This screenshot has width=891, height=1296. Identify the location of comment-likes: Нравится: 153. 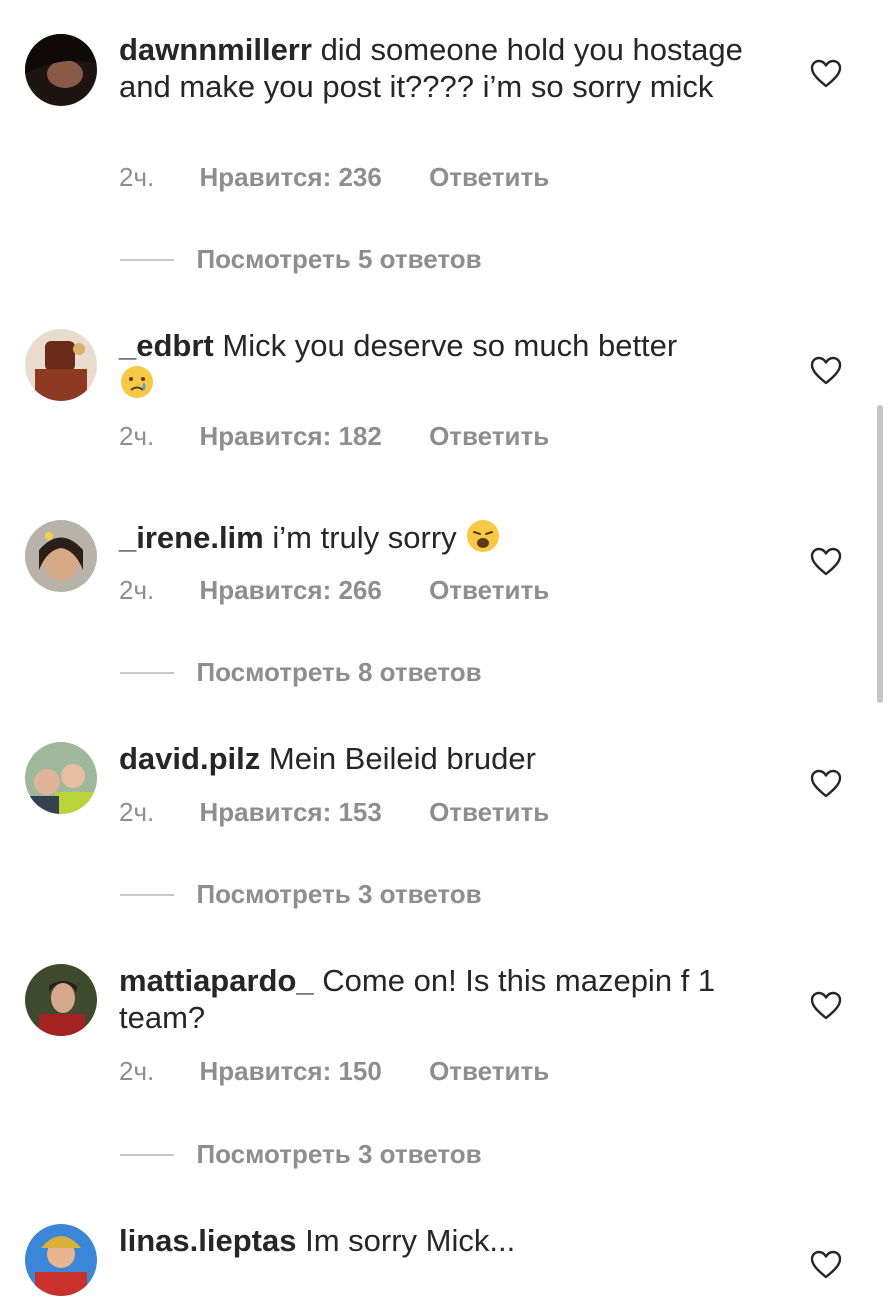
(290, 812).